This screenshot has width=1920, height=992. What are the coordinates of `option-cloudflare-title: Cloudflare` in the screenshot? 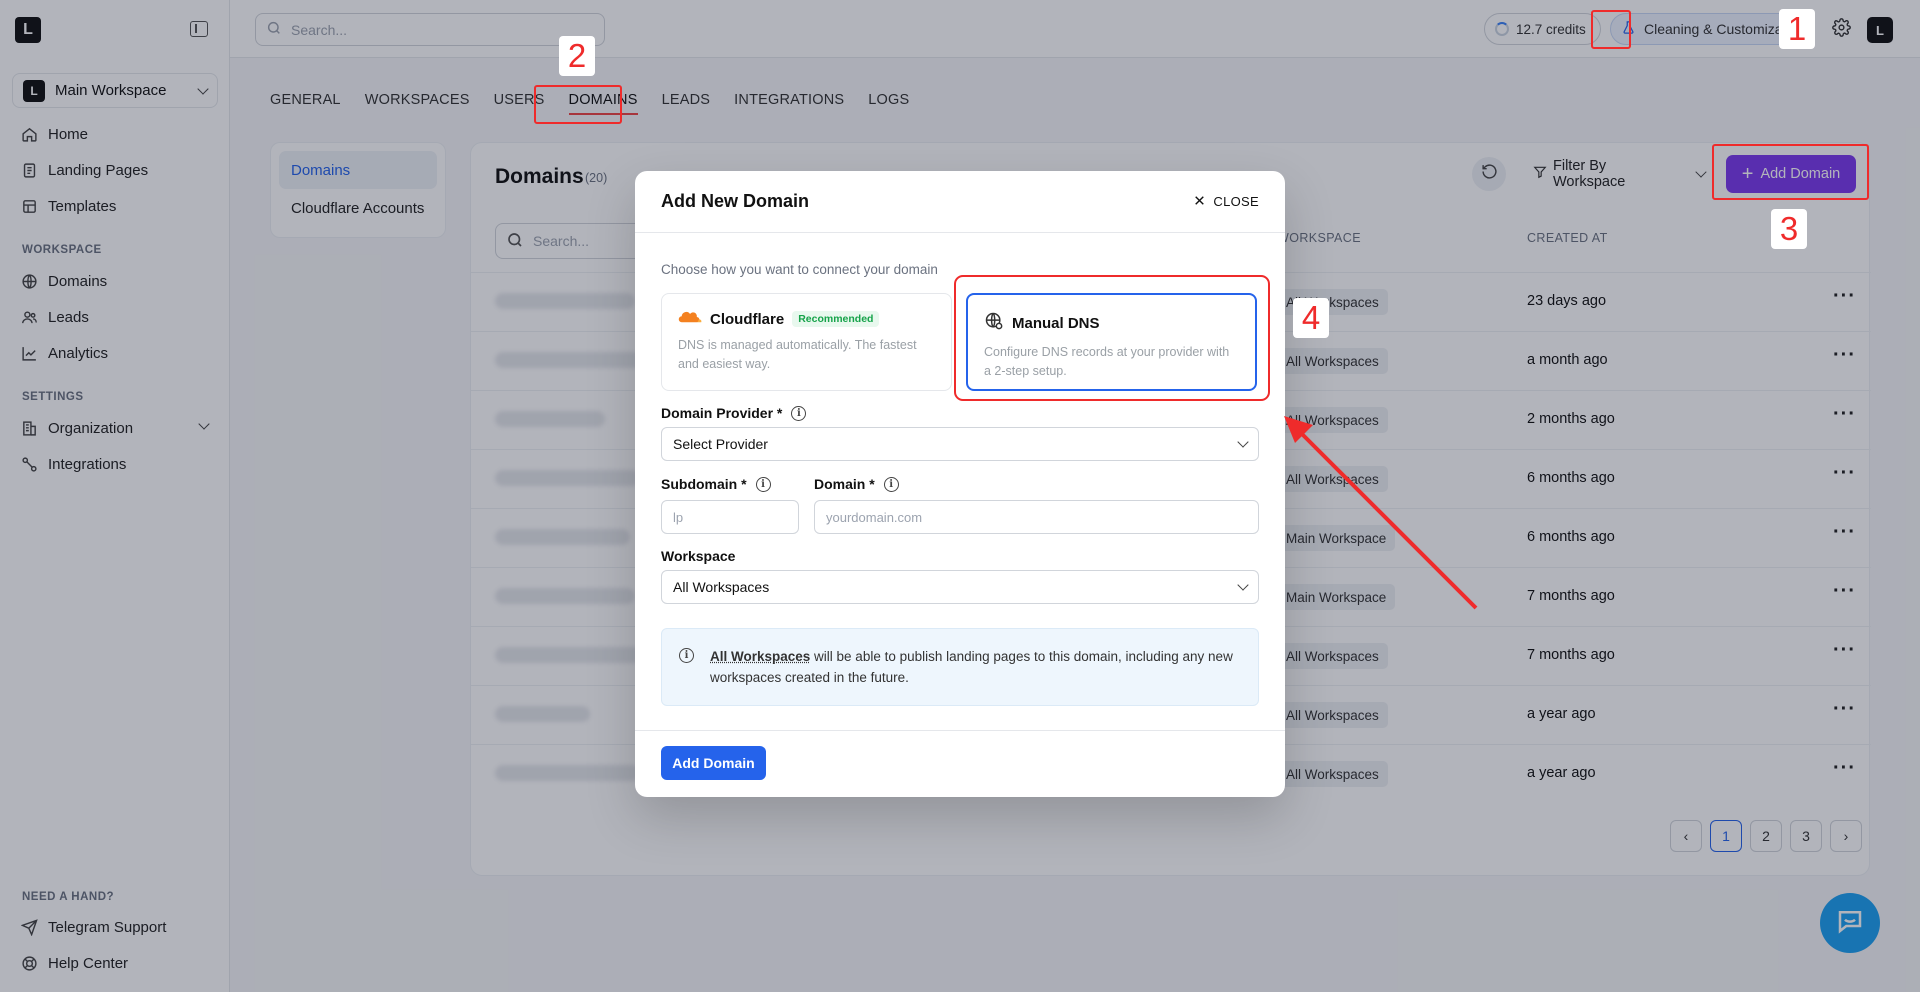 It's located at (747, 319).